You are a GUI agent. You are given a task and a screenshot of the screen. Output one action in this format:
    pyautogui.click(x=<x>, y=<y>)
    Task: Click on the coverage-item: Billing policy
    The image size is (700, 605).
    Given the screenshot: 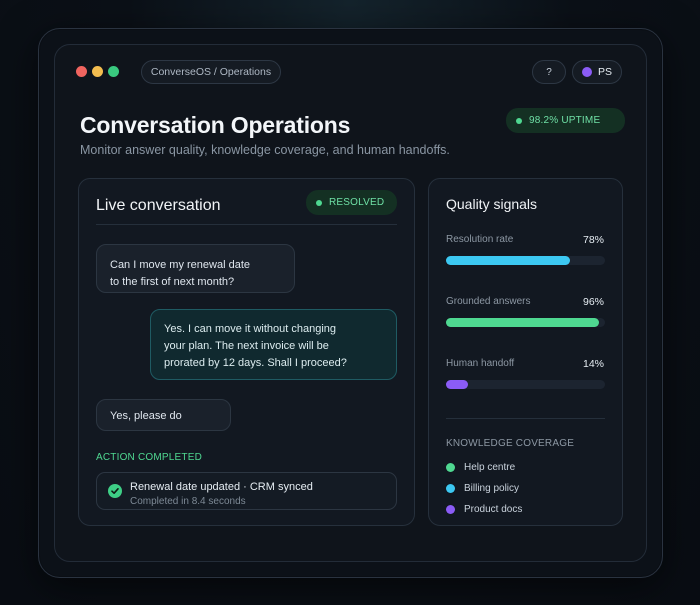 What is the action you would take?
    pyautogui.click(x=482, y=488)
    